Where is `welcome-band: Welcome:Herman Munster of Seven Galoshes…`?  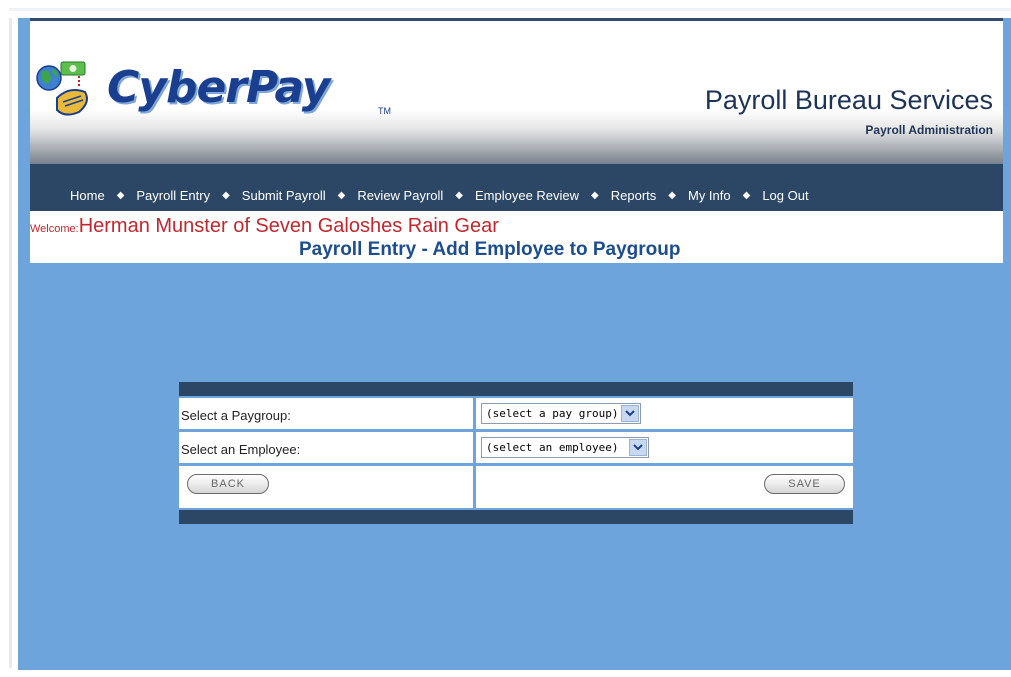 welcome-band: Welcome:Herman Munster of Seven Galoshes… is located at coordinates (516, 237).